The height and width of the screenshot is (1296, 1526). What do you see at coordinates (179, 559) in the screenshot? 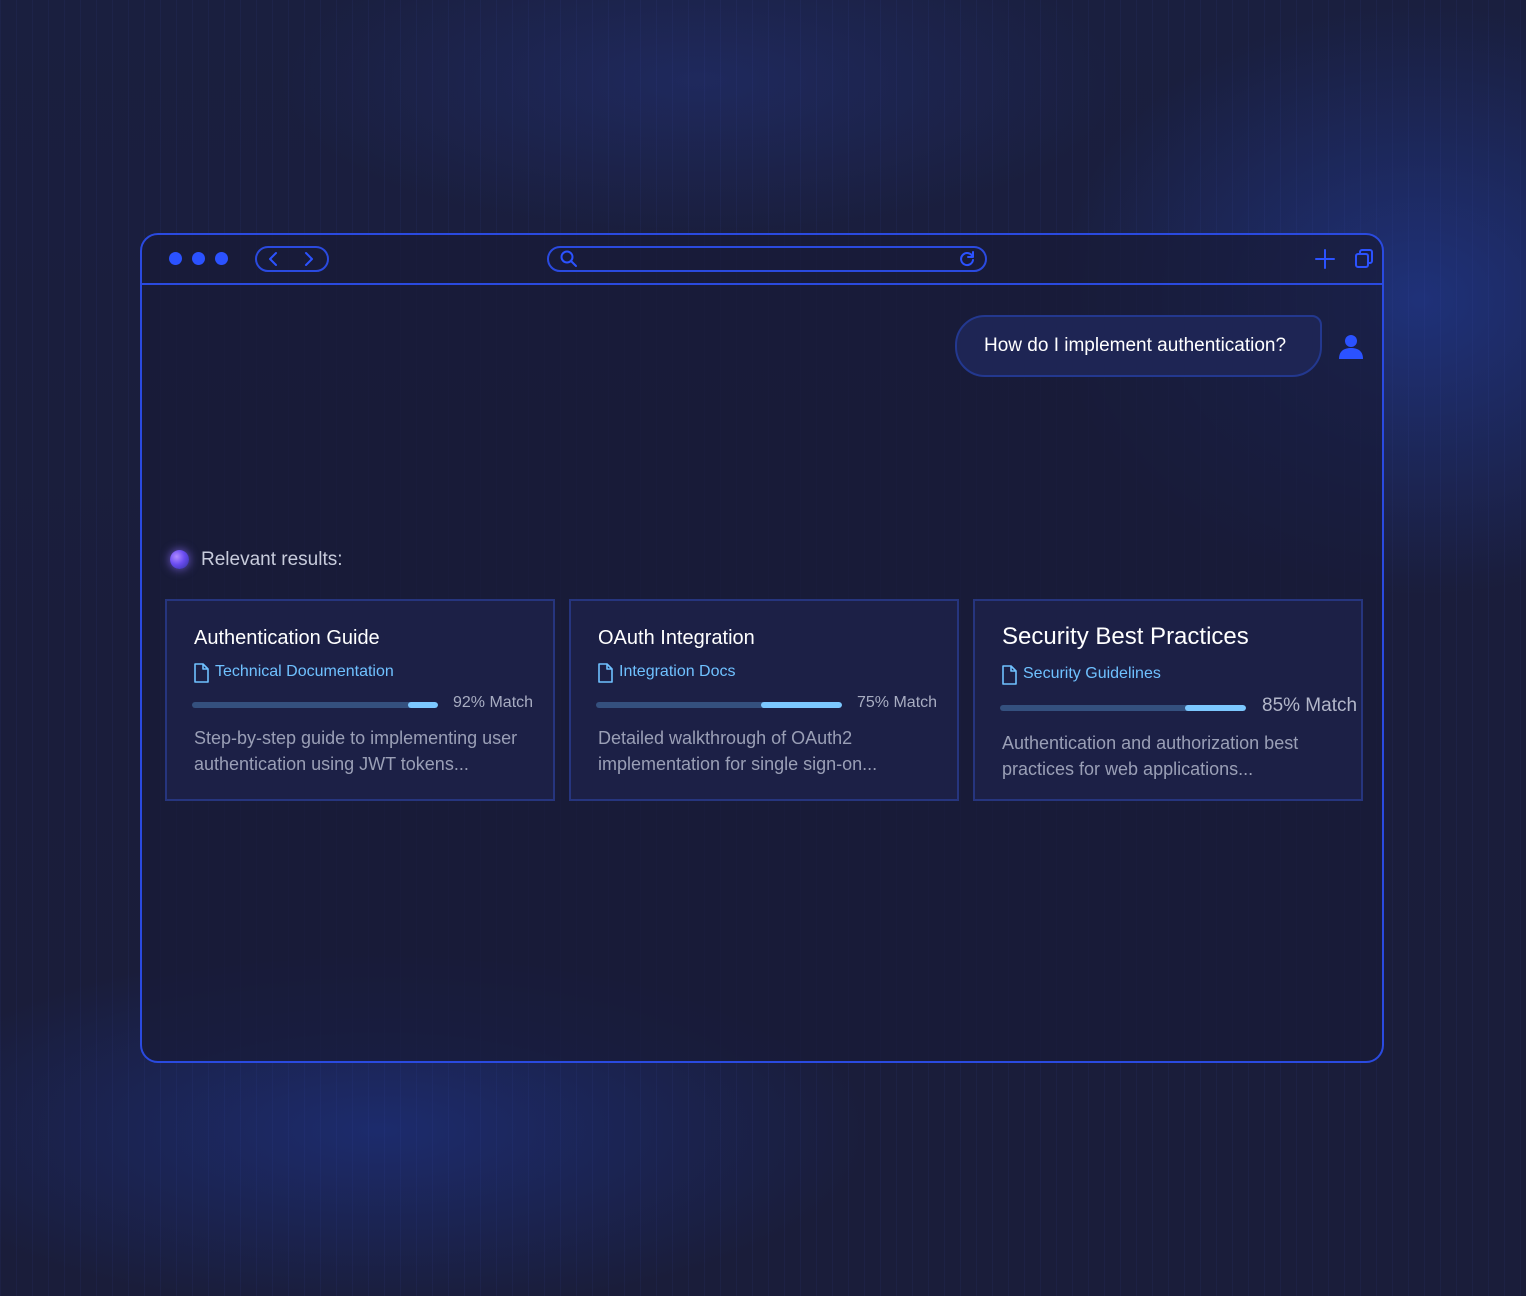
I see `assistant-orb-icon` at bounding box center [179, 559].